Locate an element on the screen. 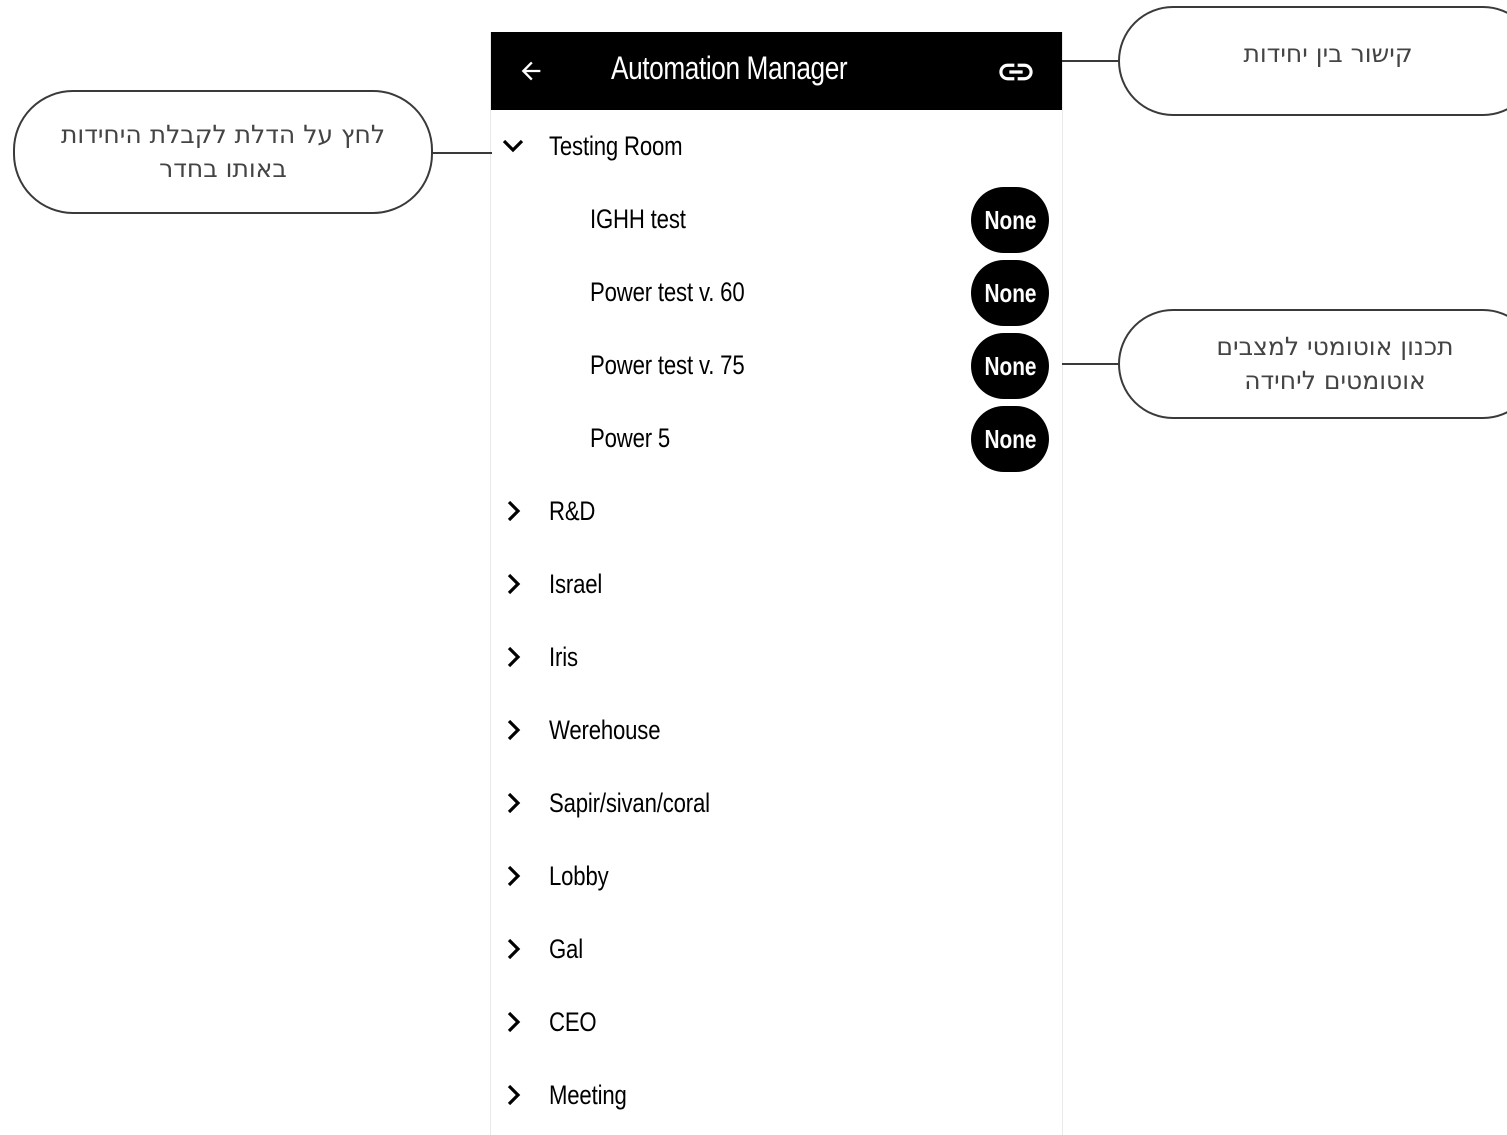 This screenshot has width=1507, height=1135. callout-text: קישור בין יחידות is located at coordinates (1328, 53).